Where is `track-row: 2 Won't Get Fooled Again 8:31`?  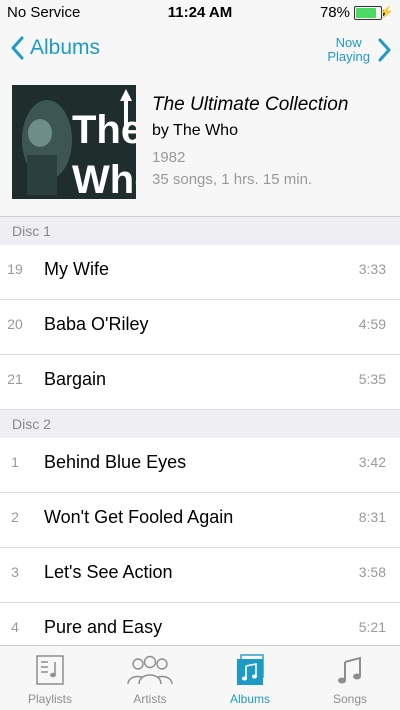 track-row: 2 Won't Get Fooled Again 8:31 is located at coordinates (200, 520).